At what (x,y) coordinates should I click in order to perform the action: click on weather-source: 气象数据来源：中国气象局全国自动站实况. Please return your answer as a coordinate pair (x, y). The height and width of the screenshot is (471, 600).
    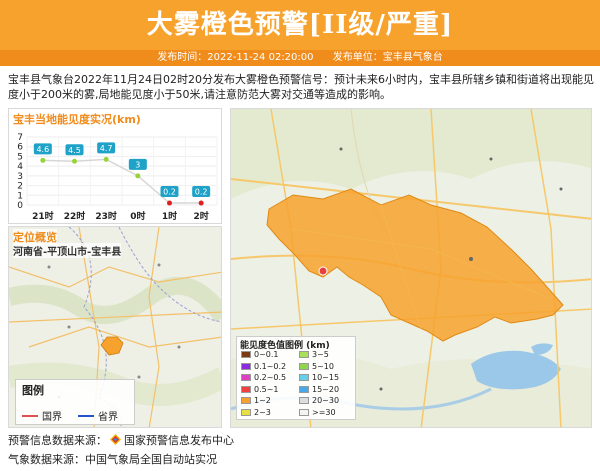
    Looking at the image, I should click on (112, 459).